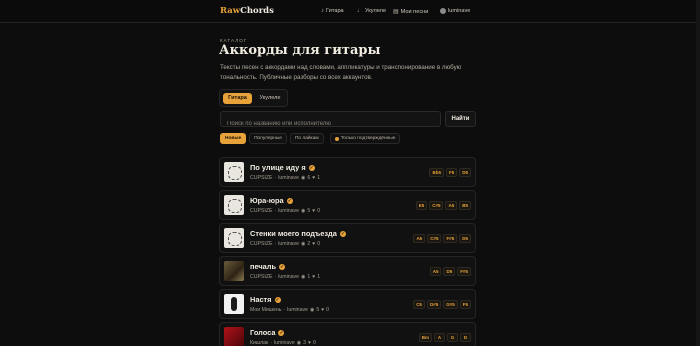 This screenshot has width=700, height=346. I want to click on song-title: Юра-юра ✓, so click(271, 200).